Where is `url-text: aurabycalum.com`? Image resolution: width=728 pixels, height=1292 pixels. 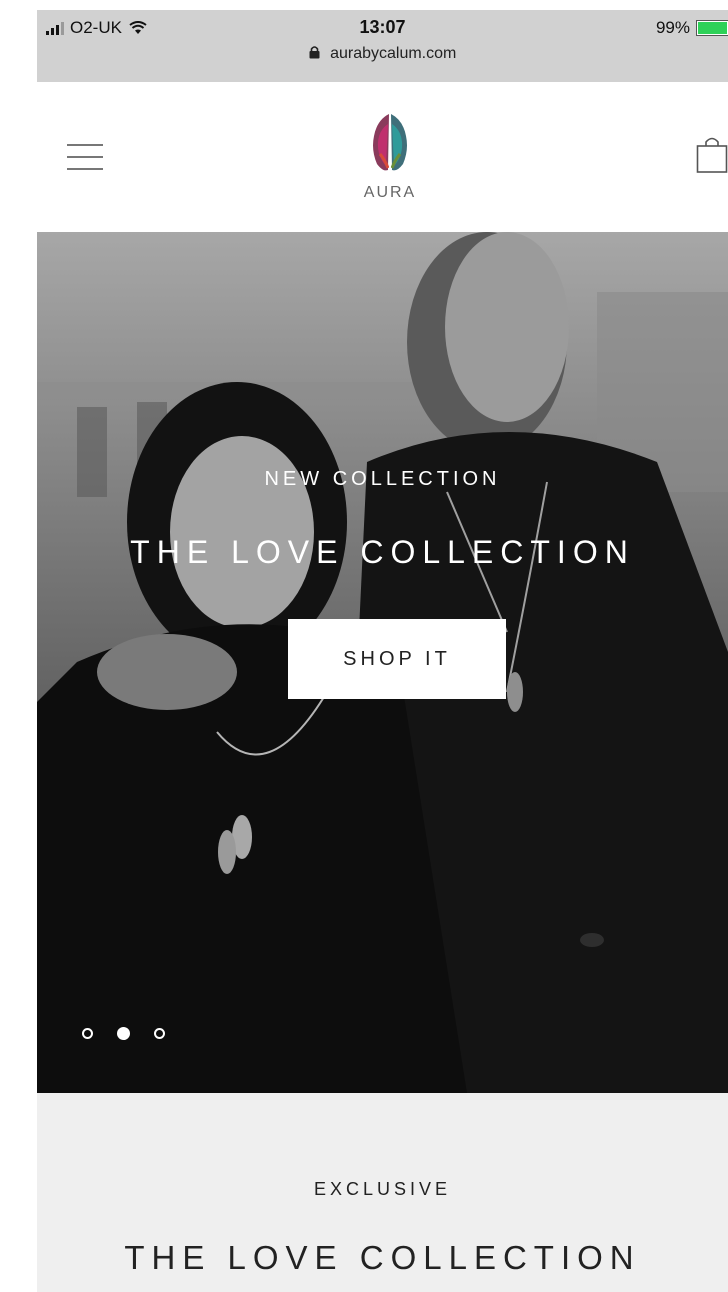 url-text: aurabycalum.com is located at coordinates (393, 53).